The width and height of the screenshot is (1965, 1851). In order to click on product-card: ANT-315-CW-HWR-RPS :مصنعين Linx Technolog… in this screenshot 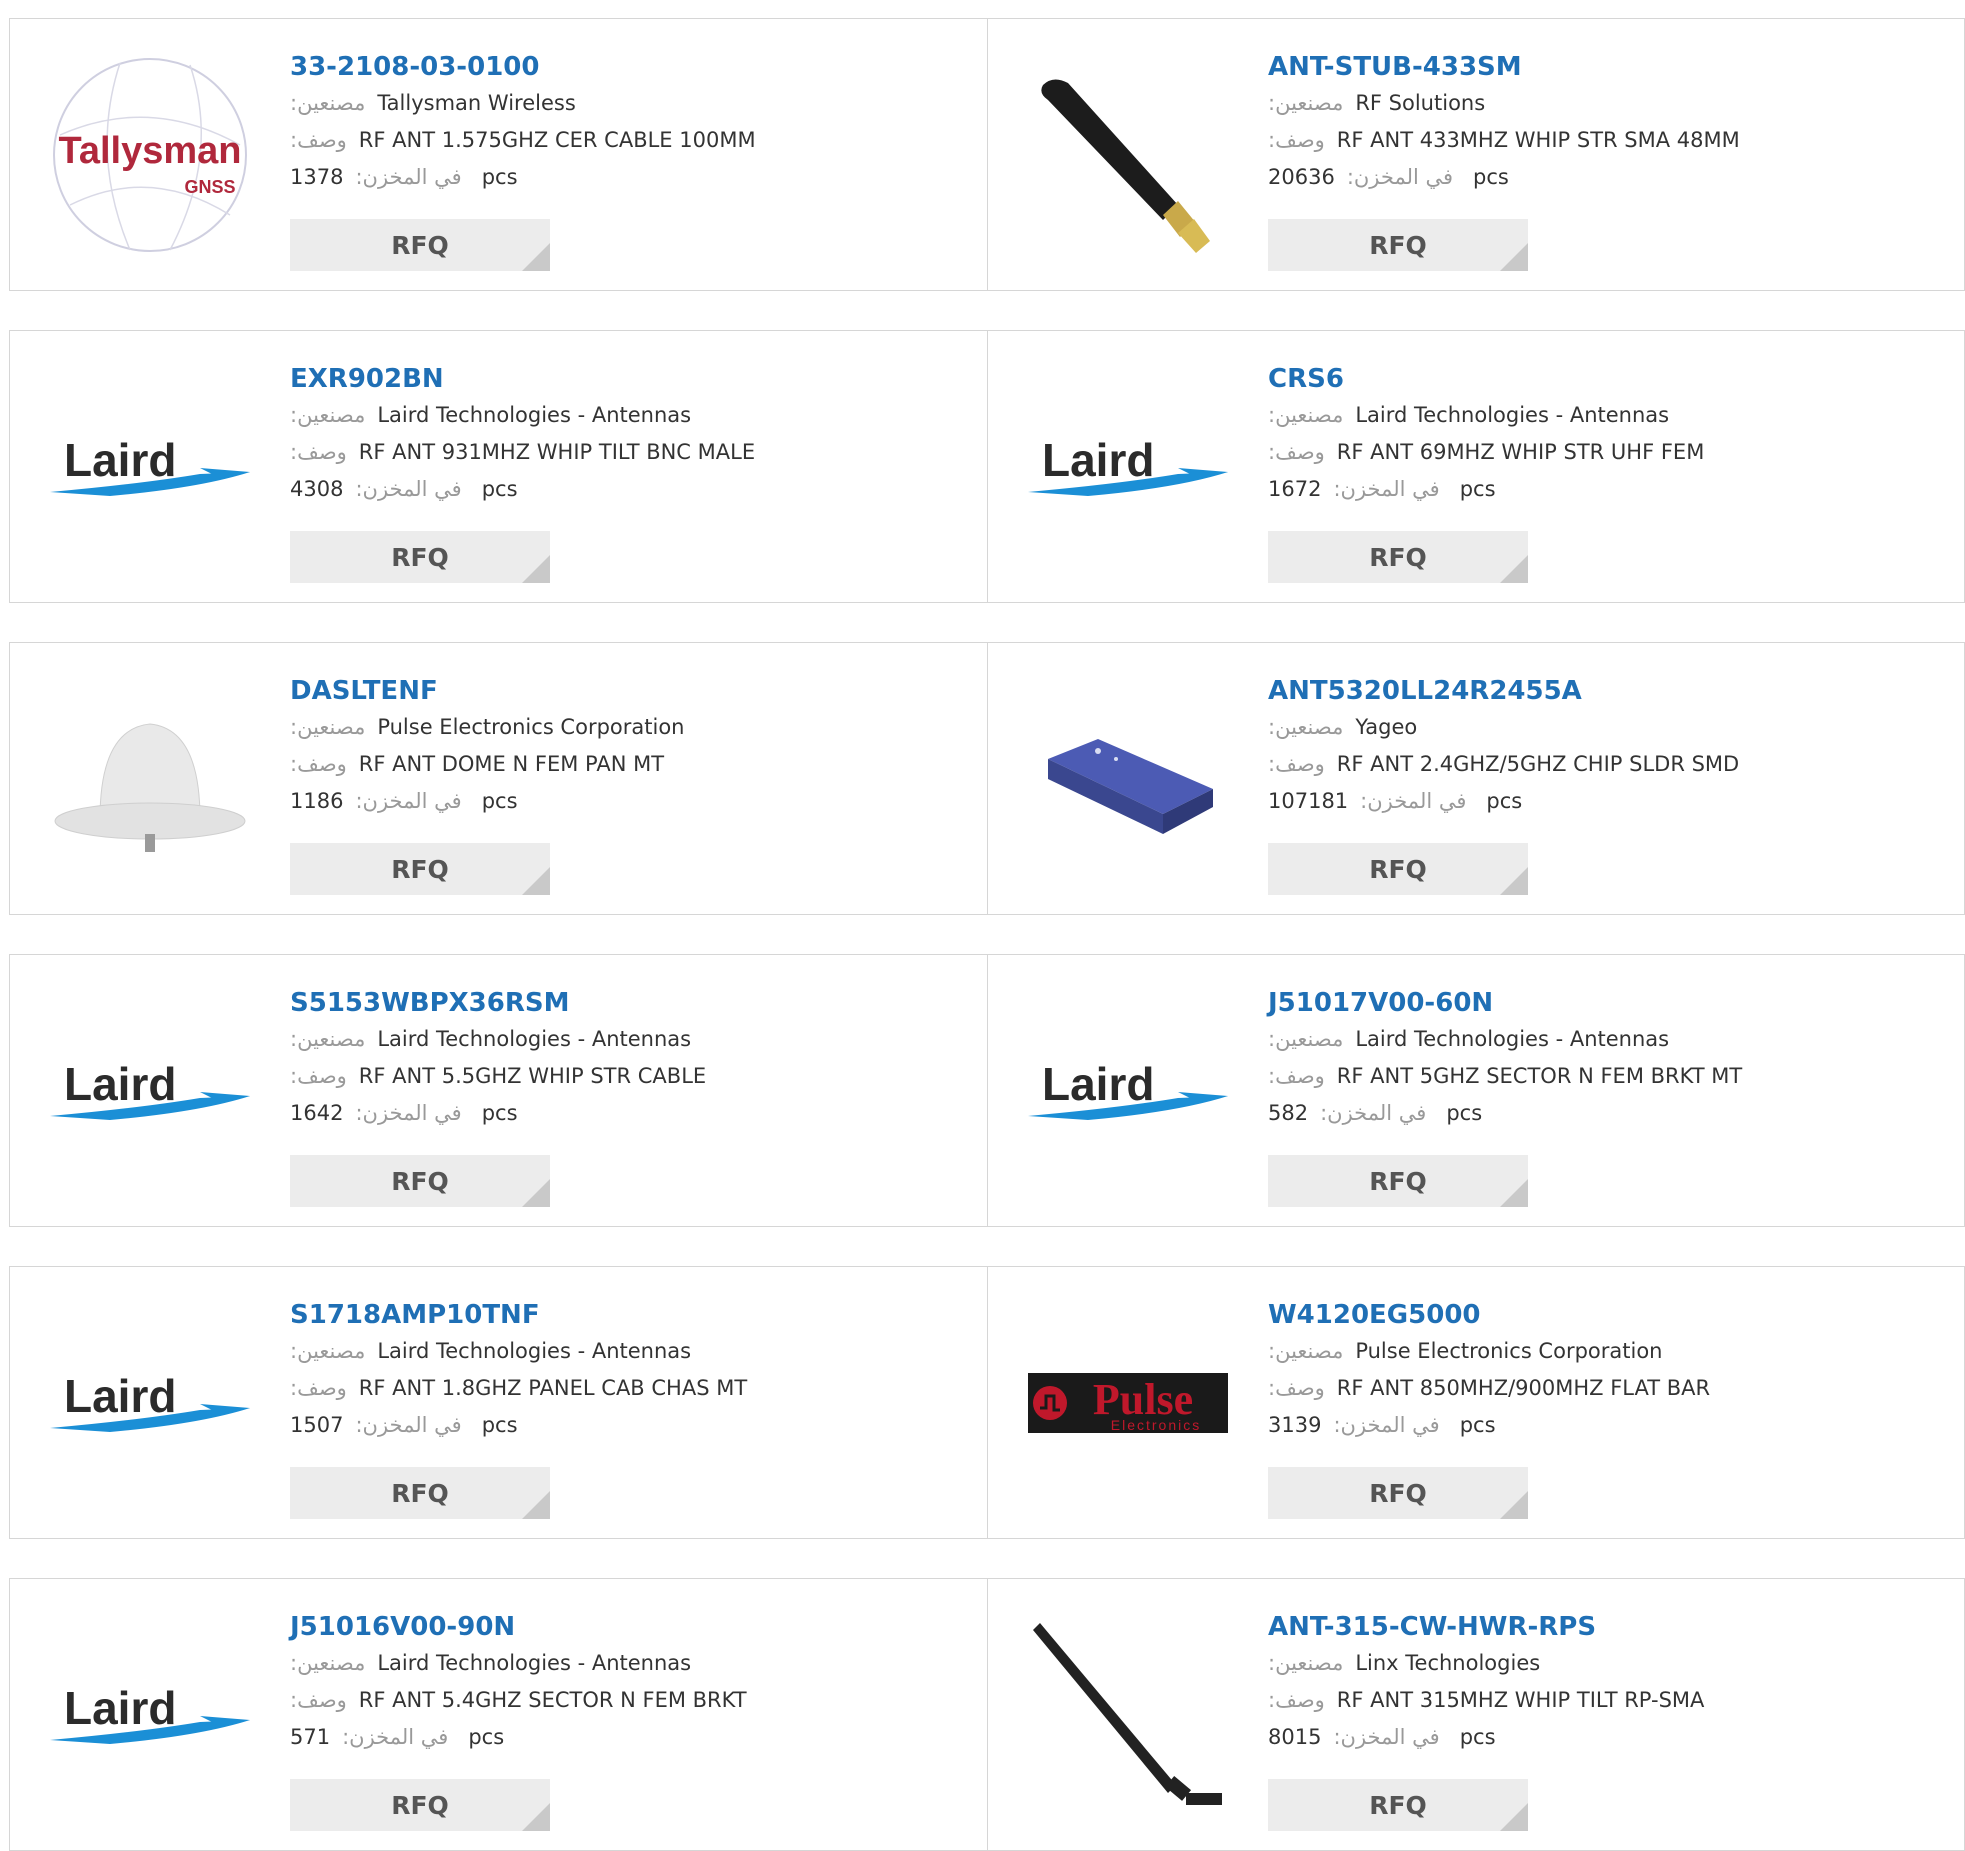, I will do `click(1475, 1714)`.